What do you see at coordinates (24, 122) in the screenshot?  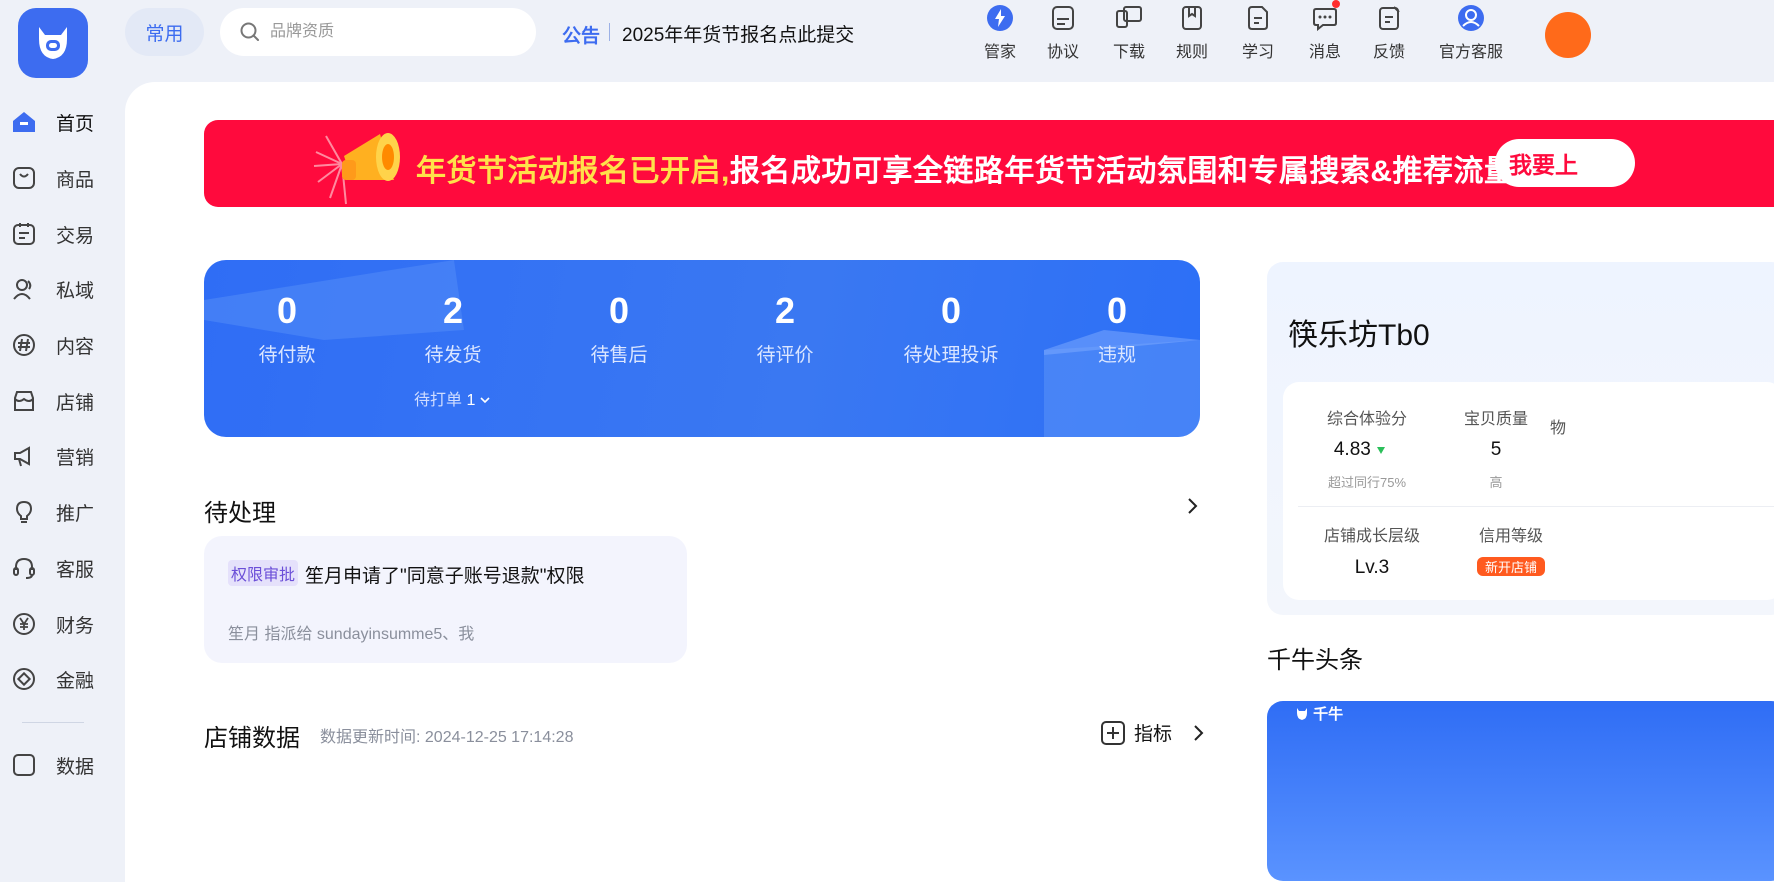 I see `home-icon` at bounding box center [24, 122].